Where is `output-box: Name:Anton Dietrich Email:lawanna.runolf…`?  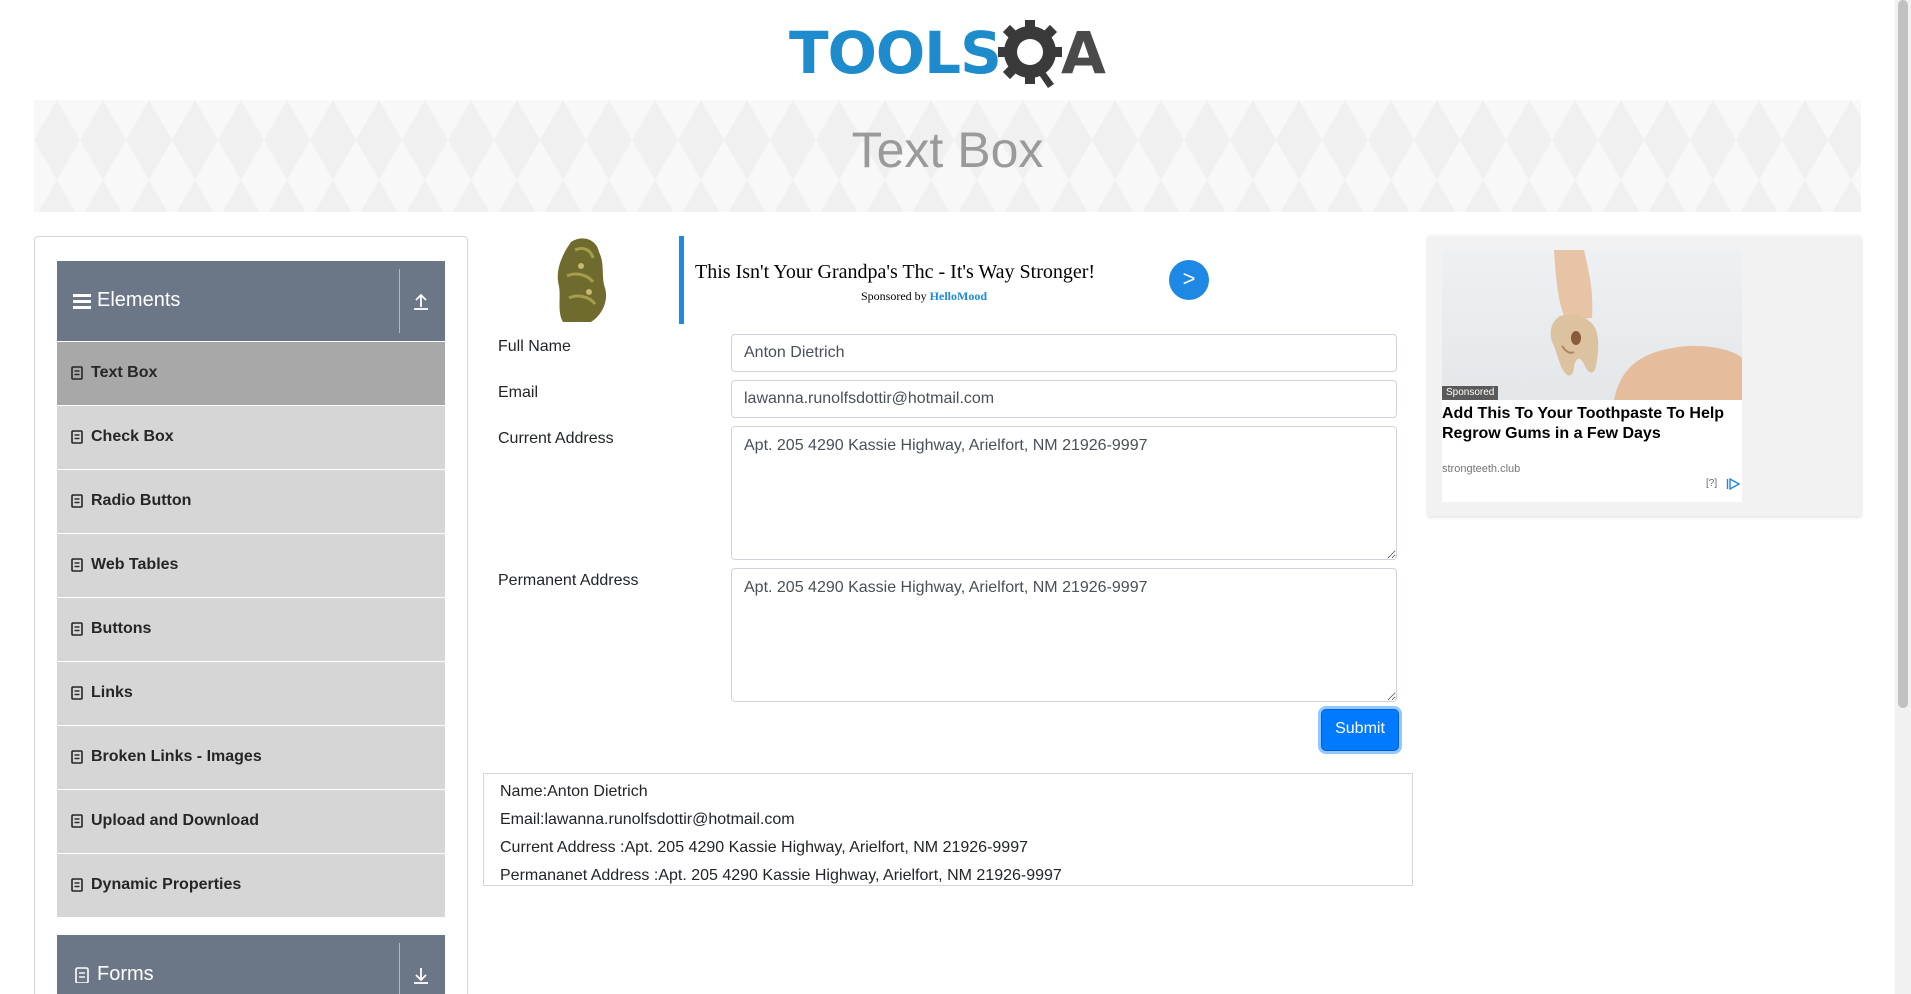
output-box: Name:Anton Dietrich Email:lawanna.runolf… is located at coordinates (948, 829).